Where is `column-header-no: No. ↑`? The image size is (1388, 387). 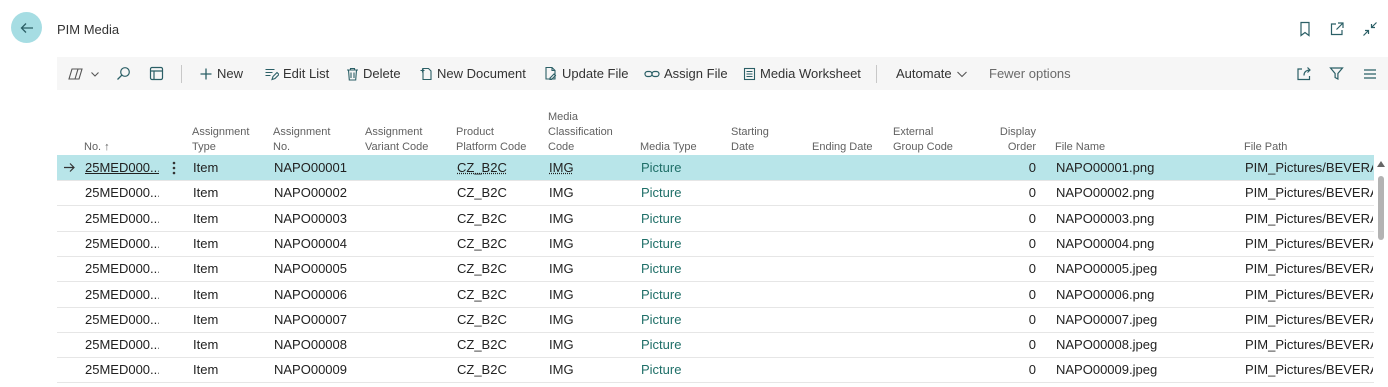
column-header-no: No. ↑ is located at coordinates (97, 147).